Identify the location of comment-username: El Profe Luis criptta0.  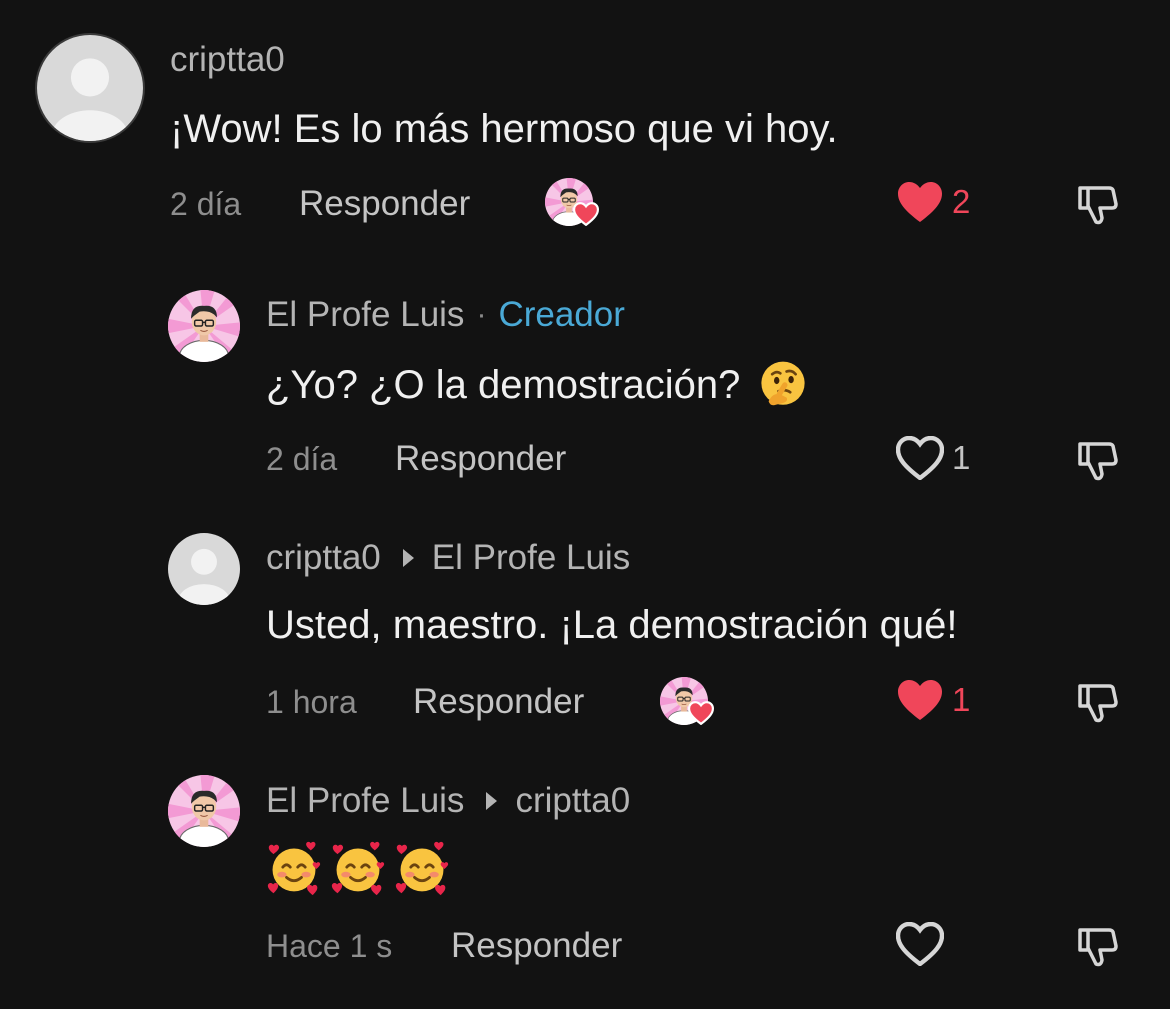
(448, 801).